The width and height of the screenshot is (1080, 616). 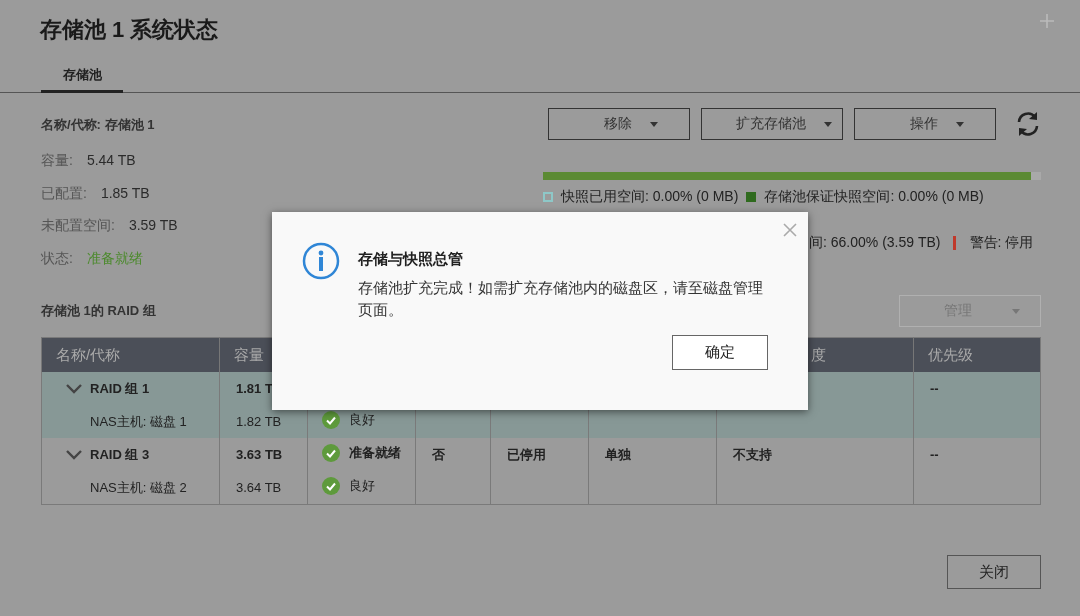 I want to click on pool-name: 名称/代称: 存储池 1, so click(x=98, y=125).